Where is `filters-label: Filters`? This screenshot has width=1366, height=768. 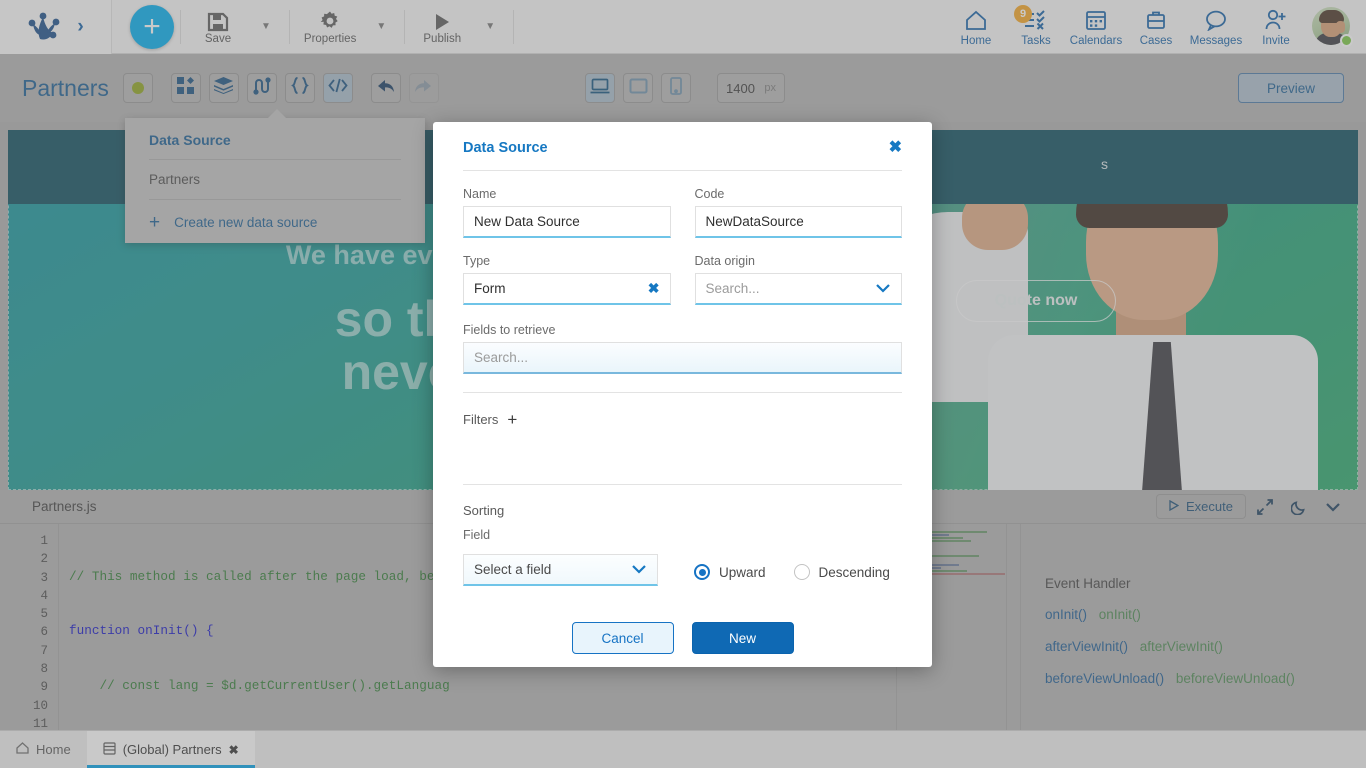
filters-label: Filters is located at coordinates (481, 419).